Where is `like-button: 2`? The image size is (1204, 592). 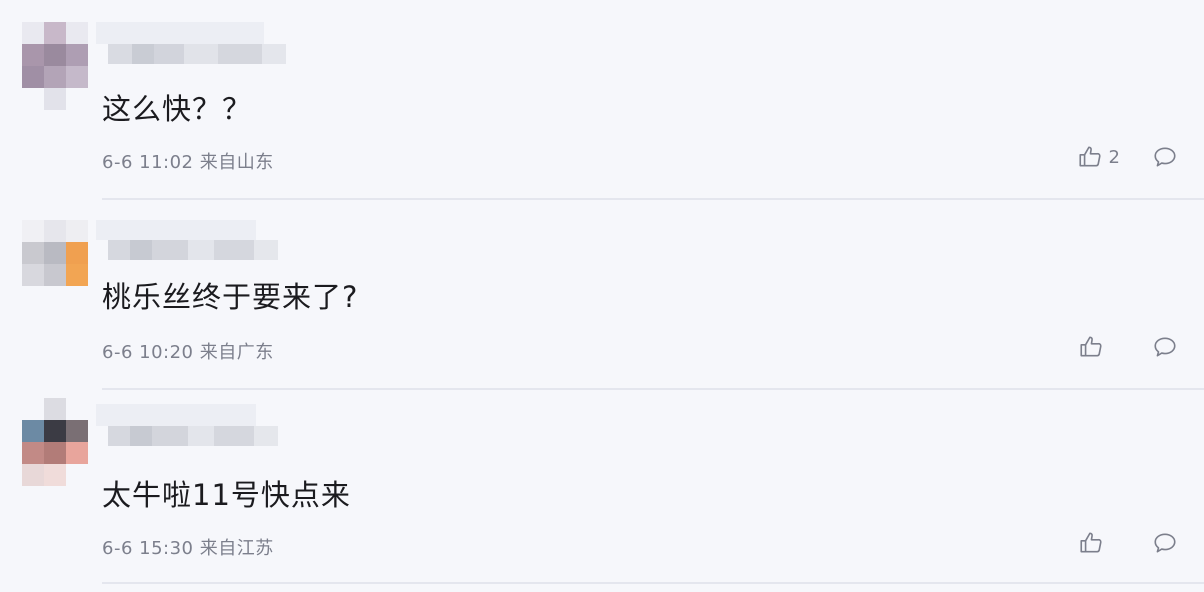
like-button: 2 is located at coordinates (1098, 157).